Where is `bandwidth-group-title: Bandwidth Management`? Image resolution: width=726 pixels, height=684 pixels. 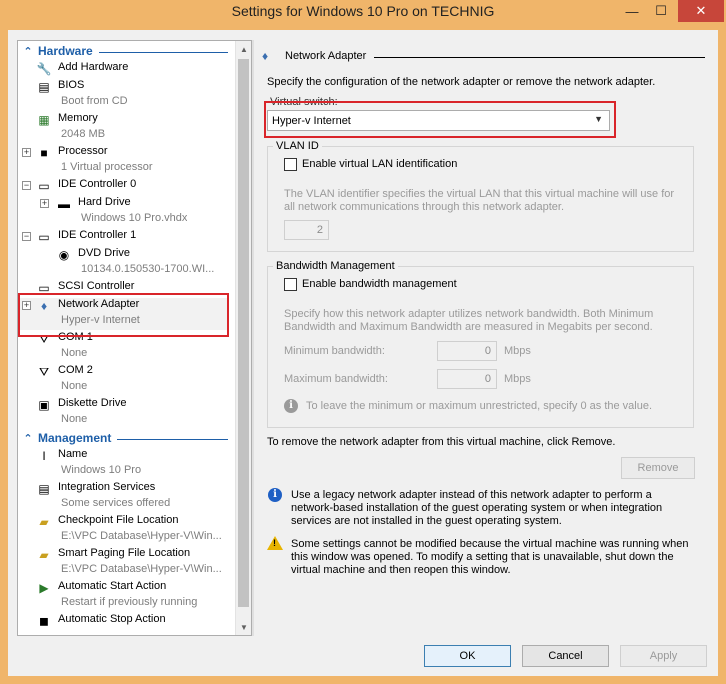
bandwidth-group-title: Bandwidth Management is located at coordinates (335, 266).